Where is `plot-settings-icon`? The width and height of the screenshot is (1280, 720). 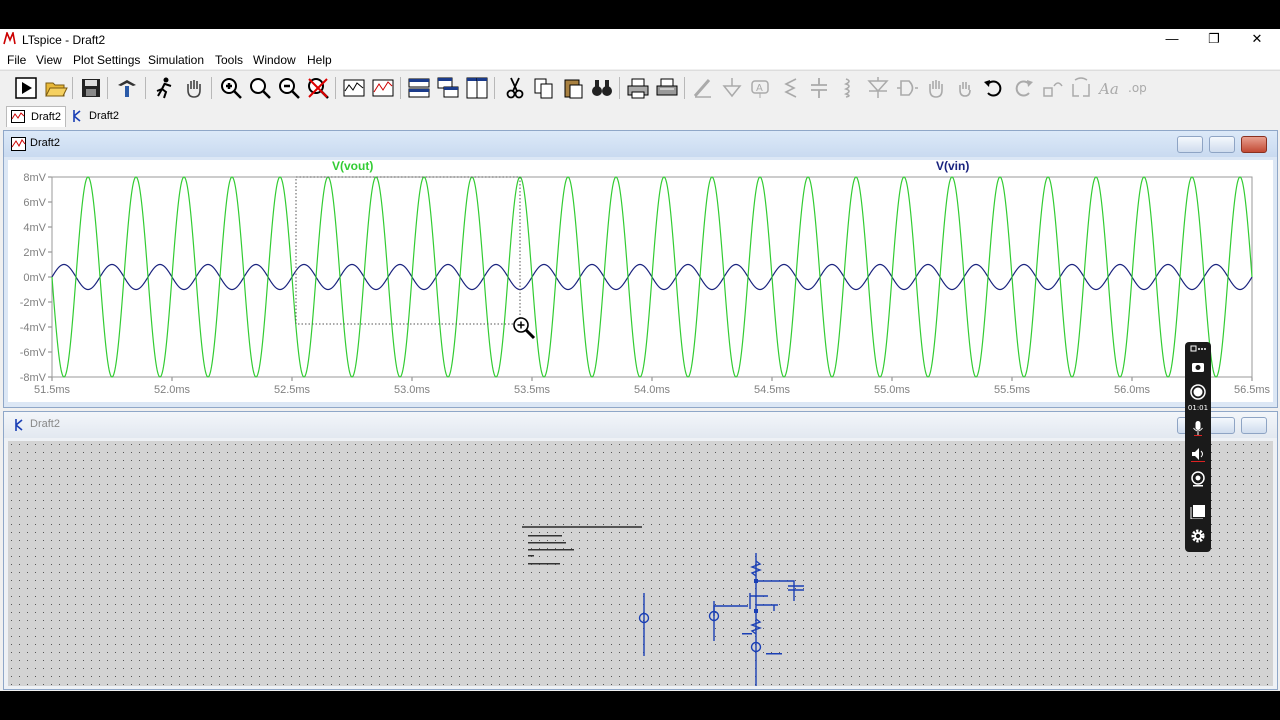 plot-settings-icon is located at coordinates (354, 88).